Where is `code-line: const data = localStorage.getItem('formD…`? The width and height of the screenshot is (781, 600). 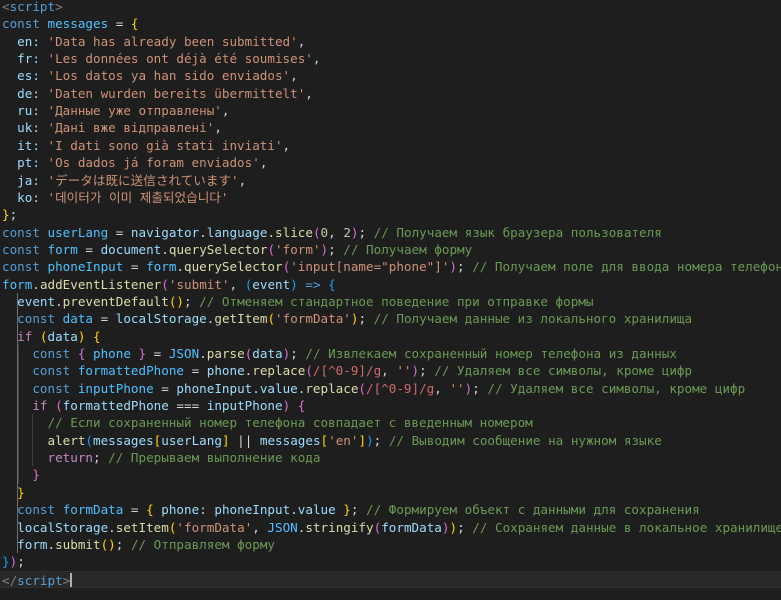 code-line: const data = localStorage.getItem('formD… is located at coordinates (390, 318).